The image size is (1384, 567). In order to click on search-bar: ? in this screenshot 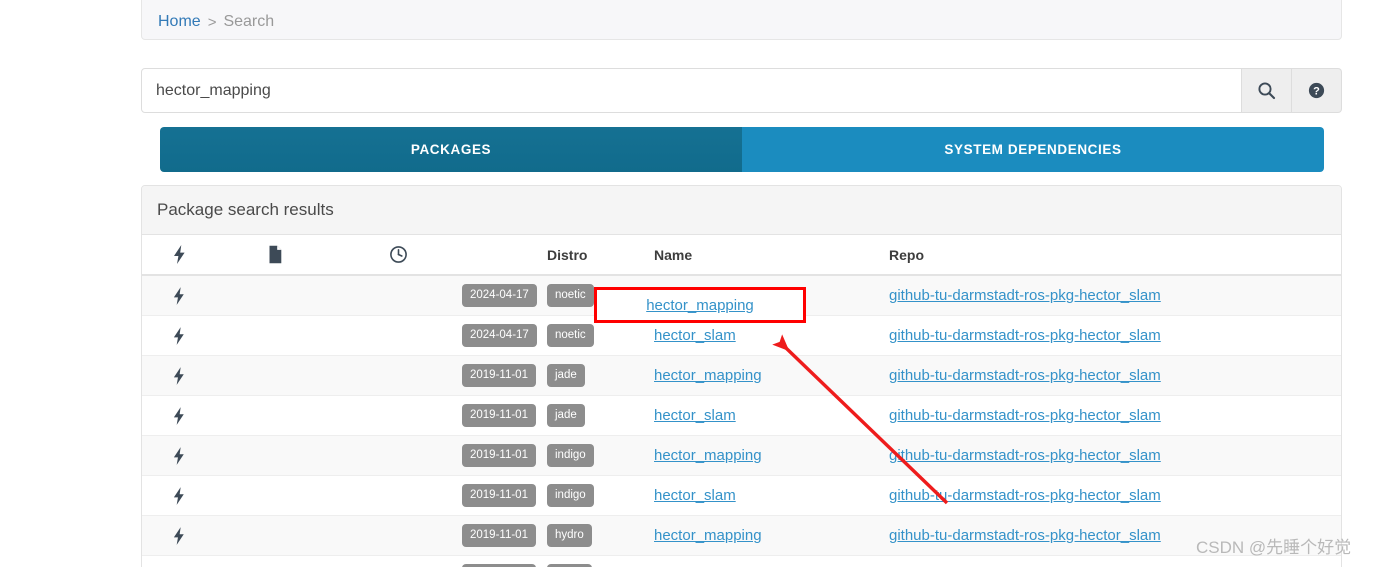, I will do `click(741, 90)`.